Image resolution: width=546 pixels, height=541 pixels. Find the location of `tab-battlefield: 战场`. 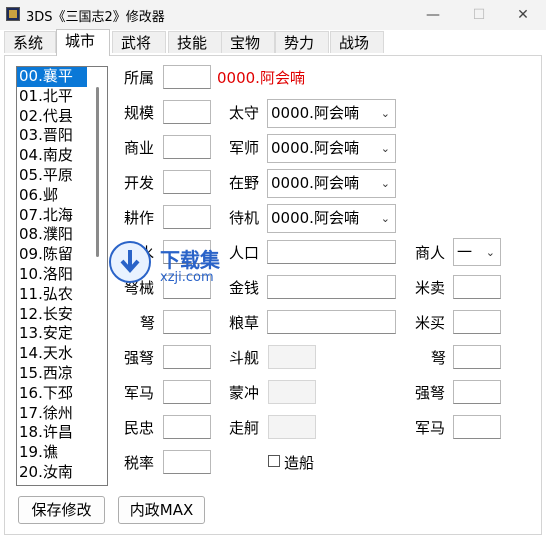

tab-battlefield: 战场 is located at coordinates (357, 42).